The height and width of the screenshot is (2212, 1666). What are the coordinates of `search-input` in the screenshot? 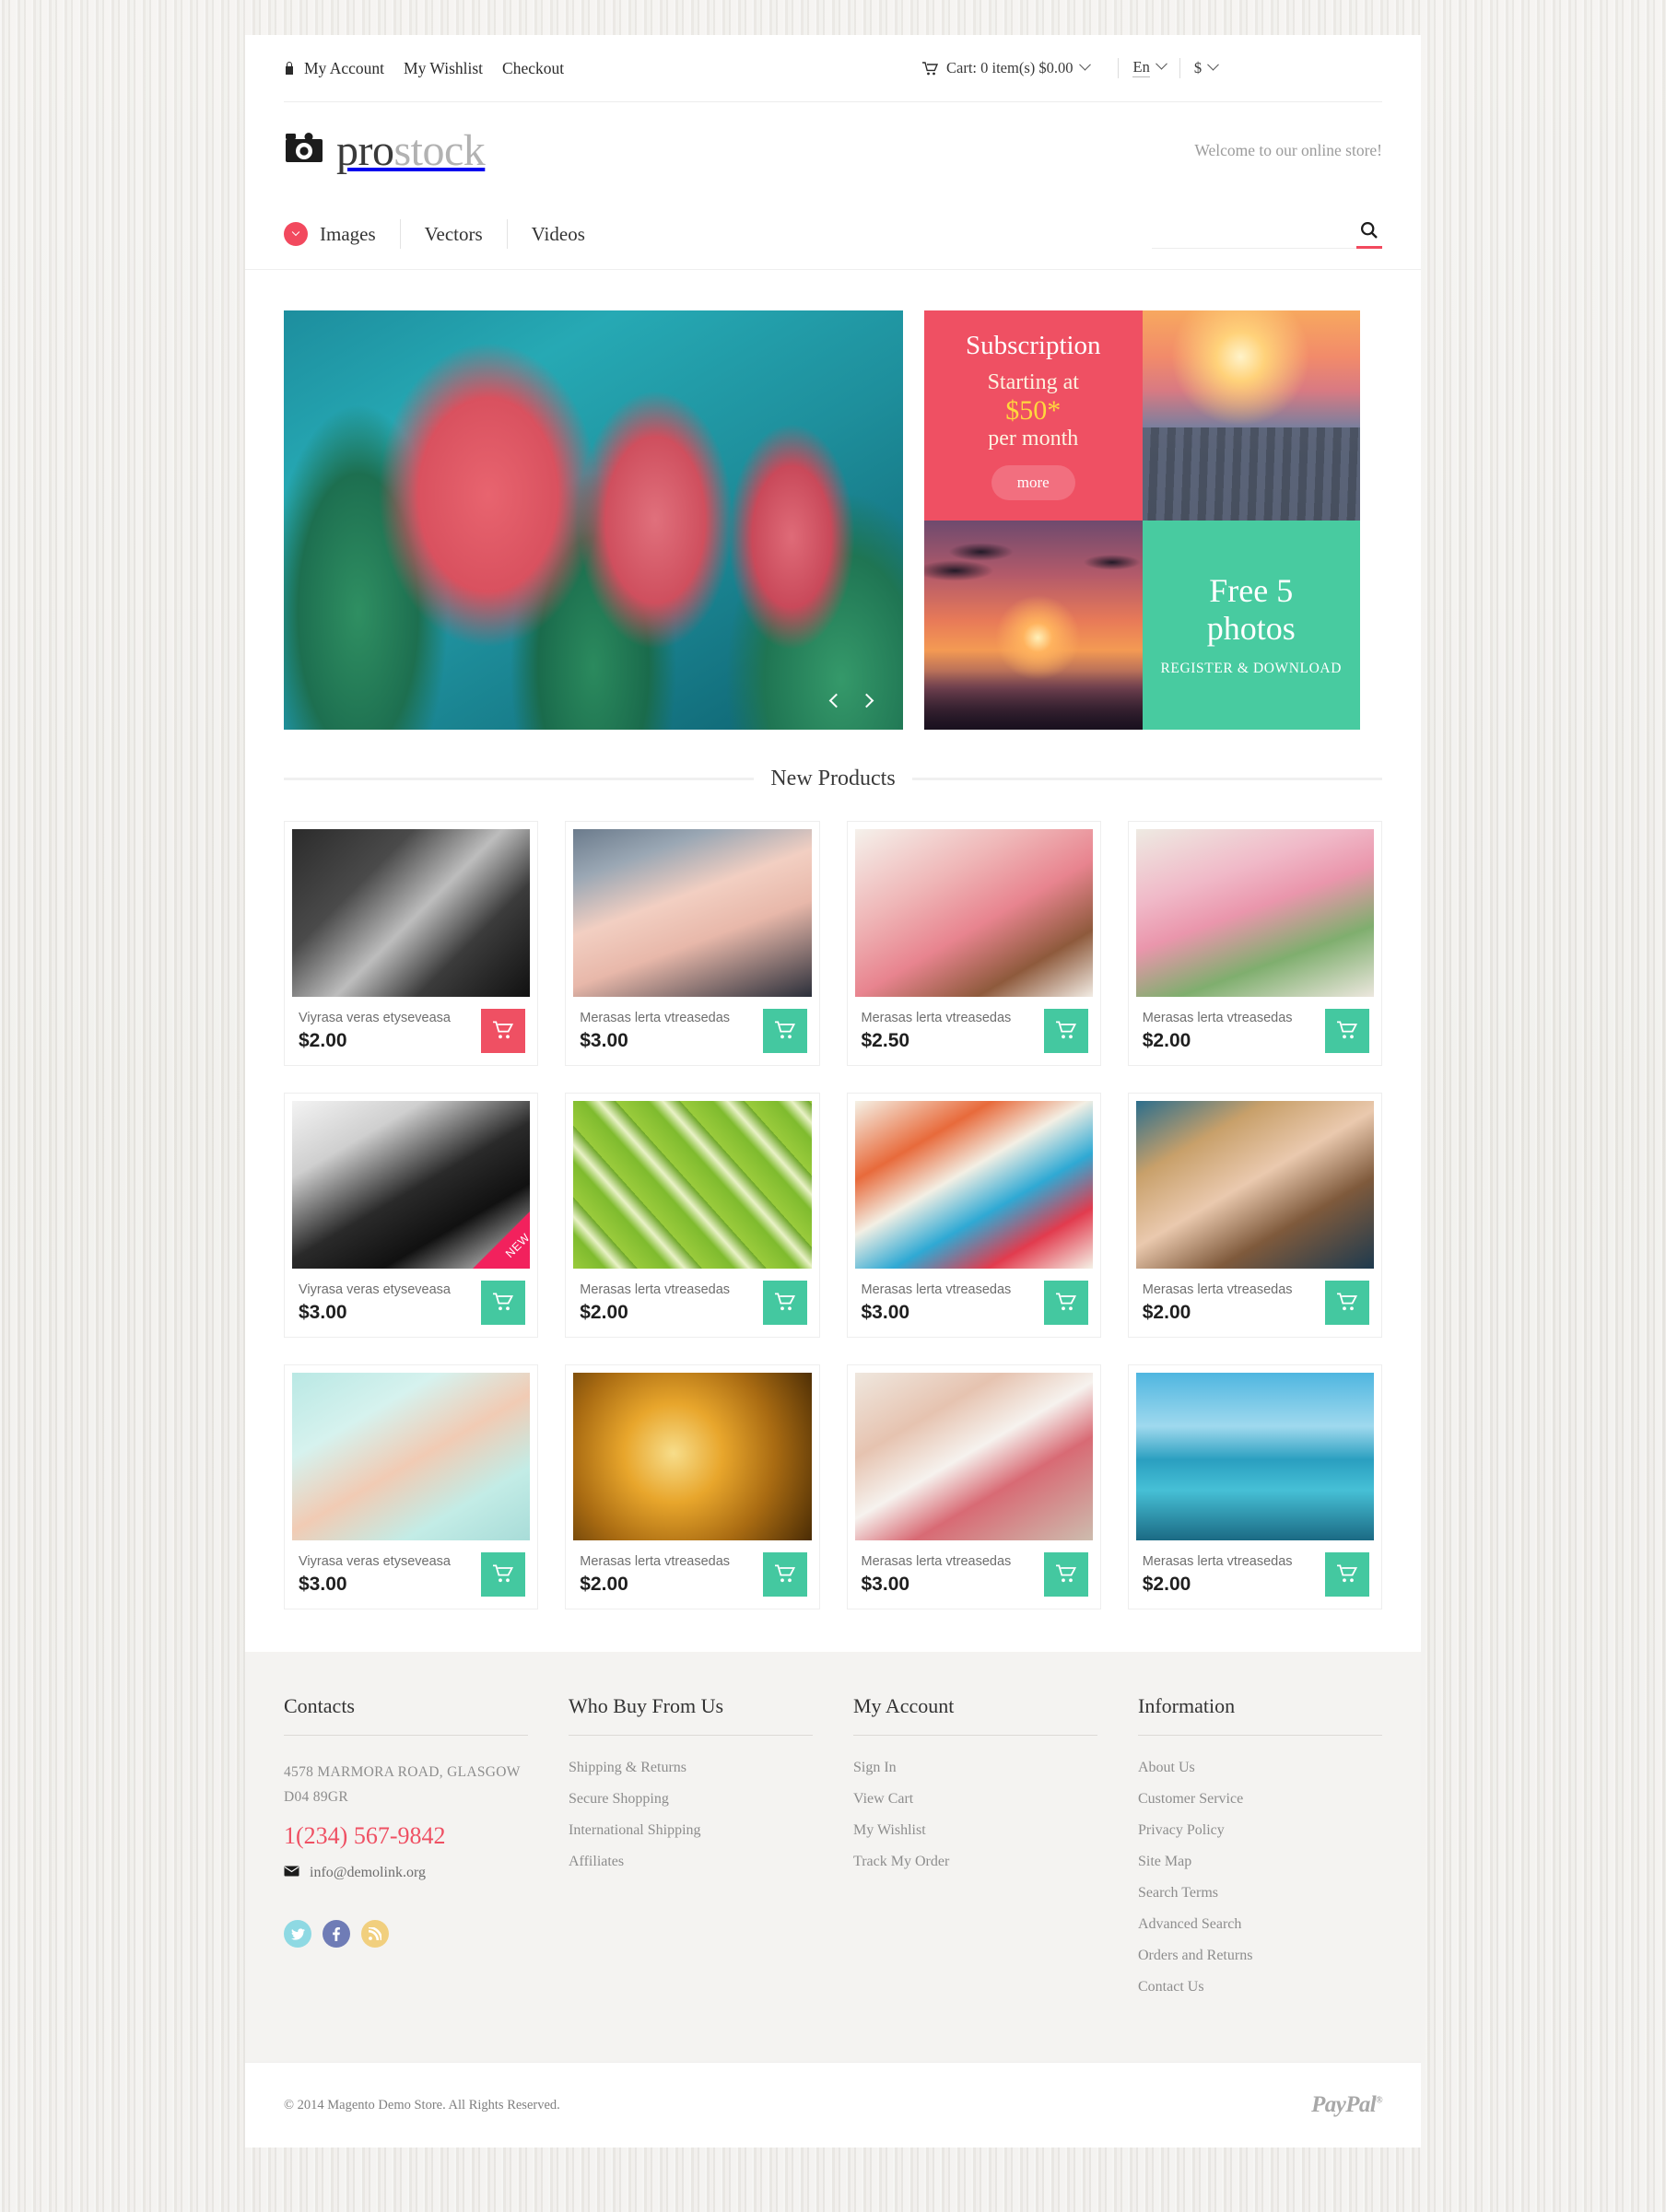 It's located at (1254, 237).